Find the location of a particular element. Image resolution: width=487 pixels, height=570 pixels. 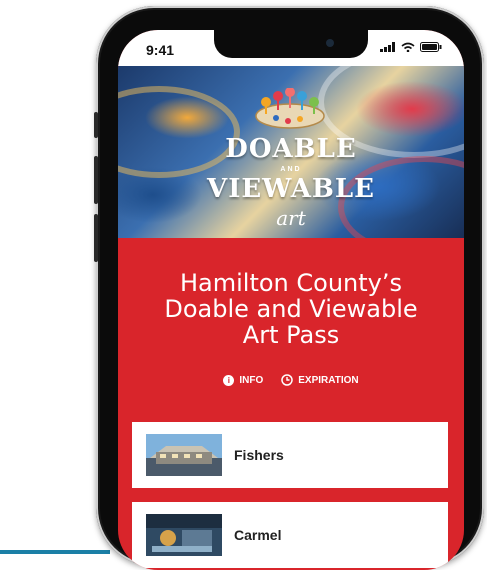

page-background-strip is located at coordinates (3, 277).